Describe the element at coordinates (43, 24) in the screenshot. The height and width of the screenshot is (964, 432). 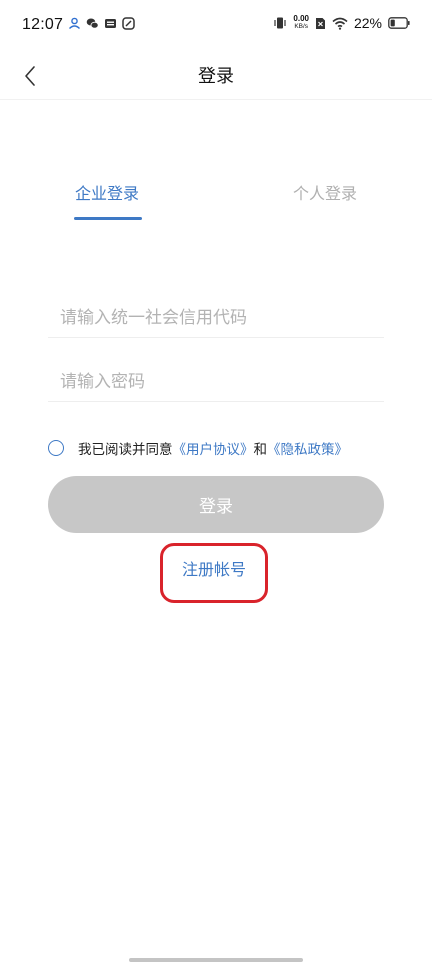
I see `status-time: 12:07` at that location.